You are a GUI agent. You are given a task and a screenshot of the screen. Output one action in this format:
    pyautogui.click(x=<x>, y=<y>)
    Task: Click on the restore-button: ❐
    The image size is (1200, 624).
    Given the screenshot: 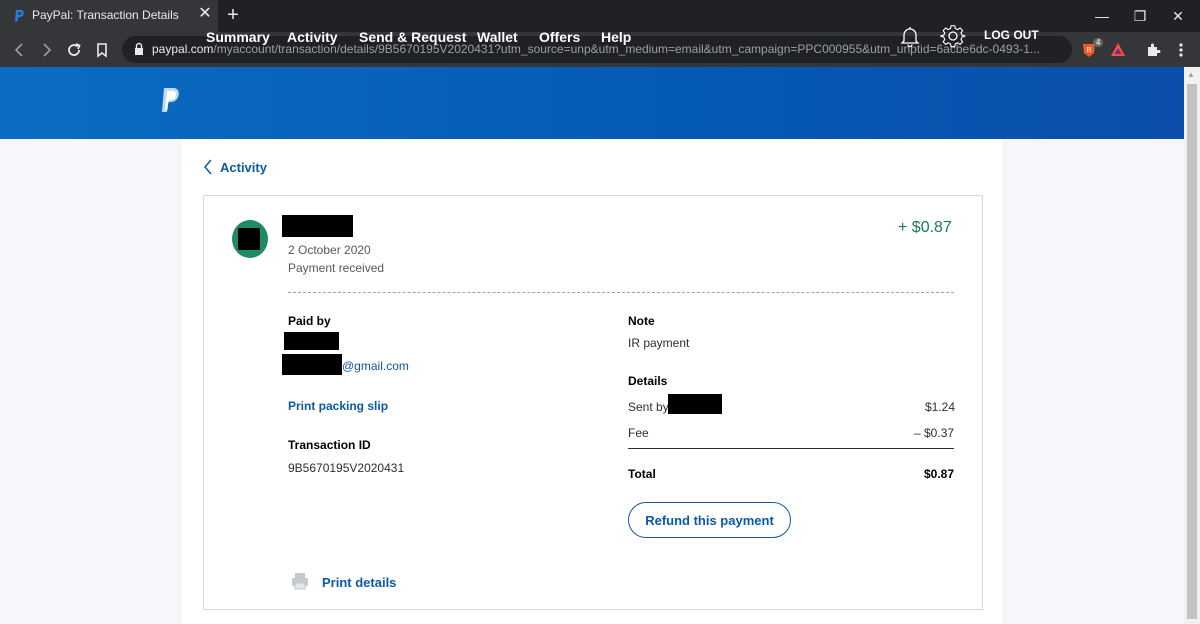 What is the action you would take?
    pyautogui.click(x=1140, y=16)
    